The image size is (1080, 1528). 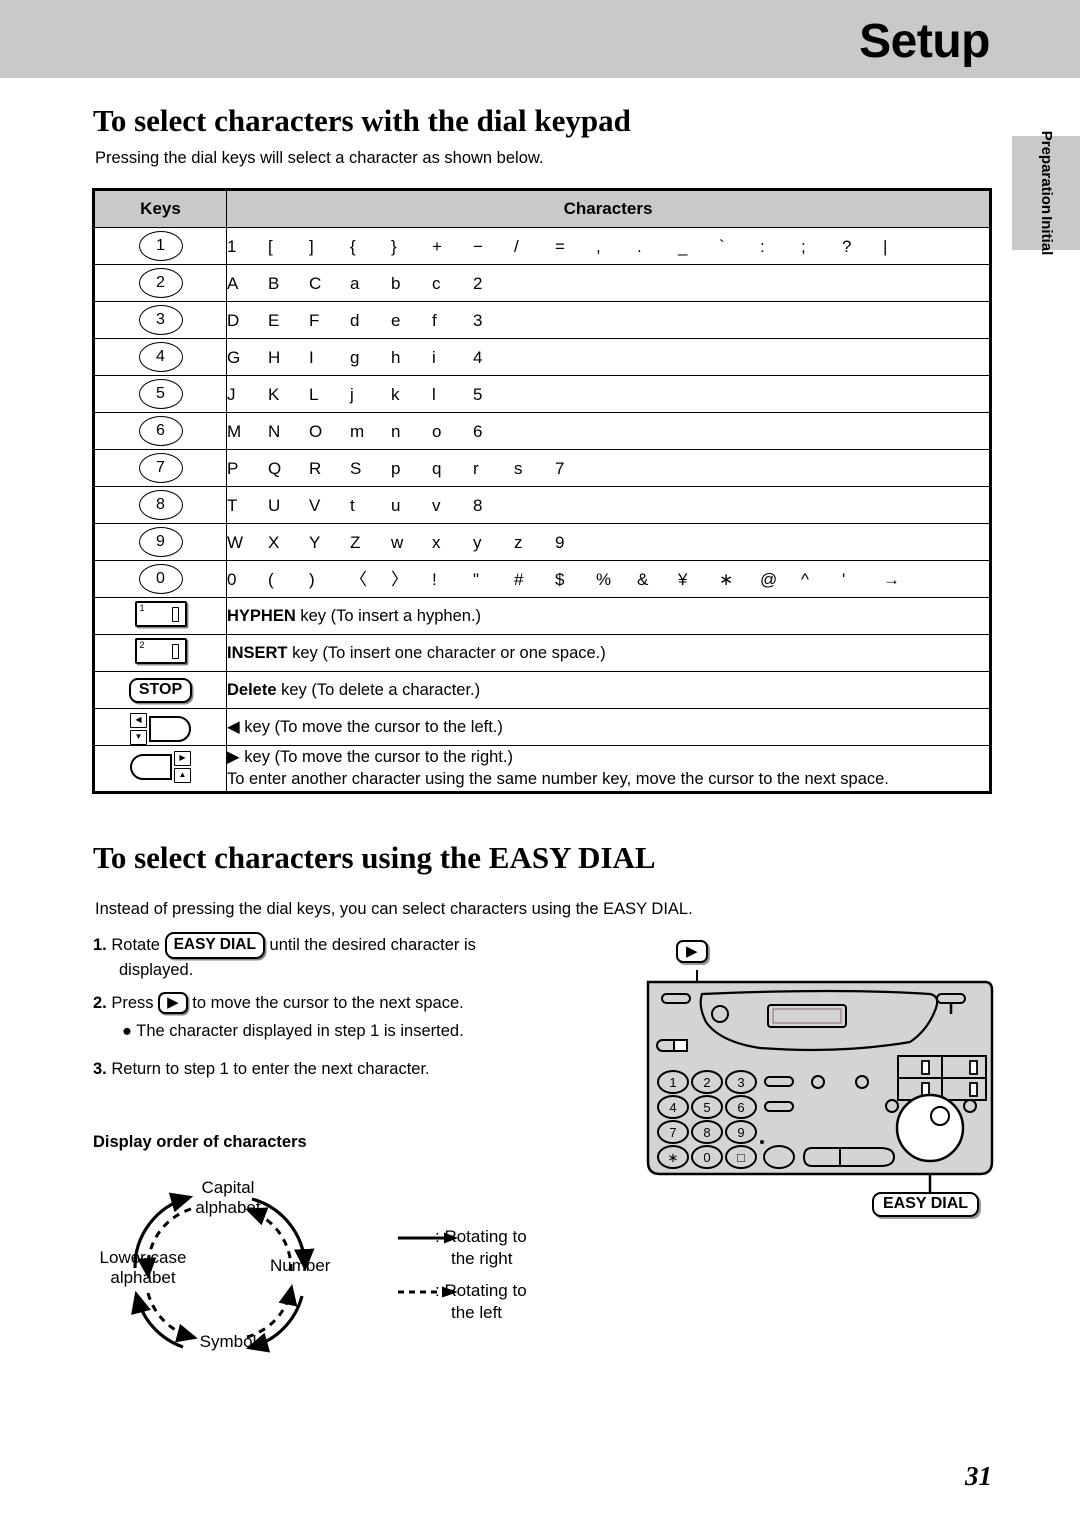 What do you see at coordinates (396, 468) in the screenshot?
I see `character-glyph: p` at bounding box center [396, 468].